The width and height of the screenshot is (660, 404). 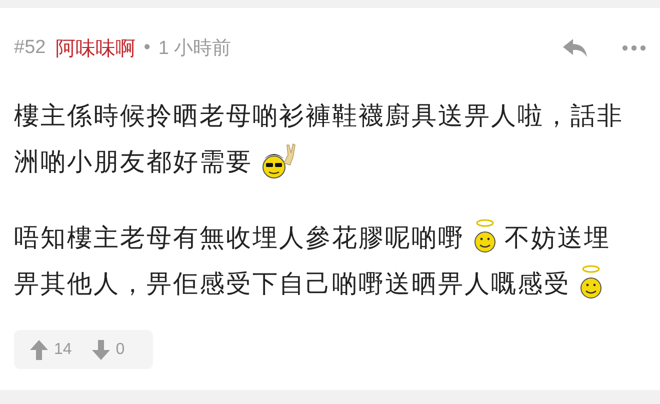 What do you see at coordinates (195, 49) in the screenshot?
I see `post-time: 1 小時前` at bounding box center [195, 49].